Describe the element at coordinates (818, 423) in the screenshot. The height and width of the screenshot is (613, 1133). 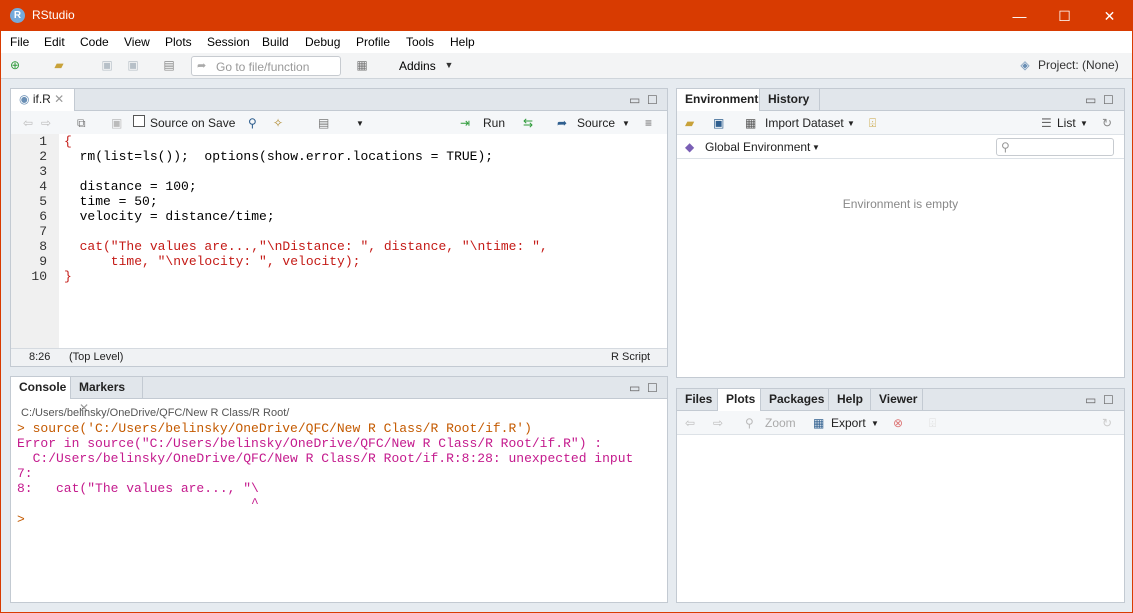
I see `export-icon: ▦` at that location.